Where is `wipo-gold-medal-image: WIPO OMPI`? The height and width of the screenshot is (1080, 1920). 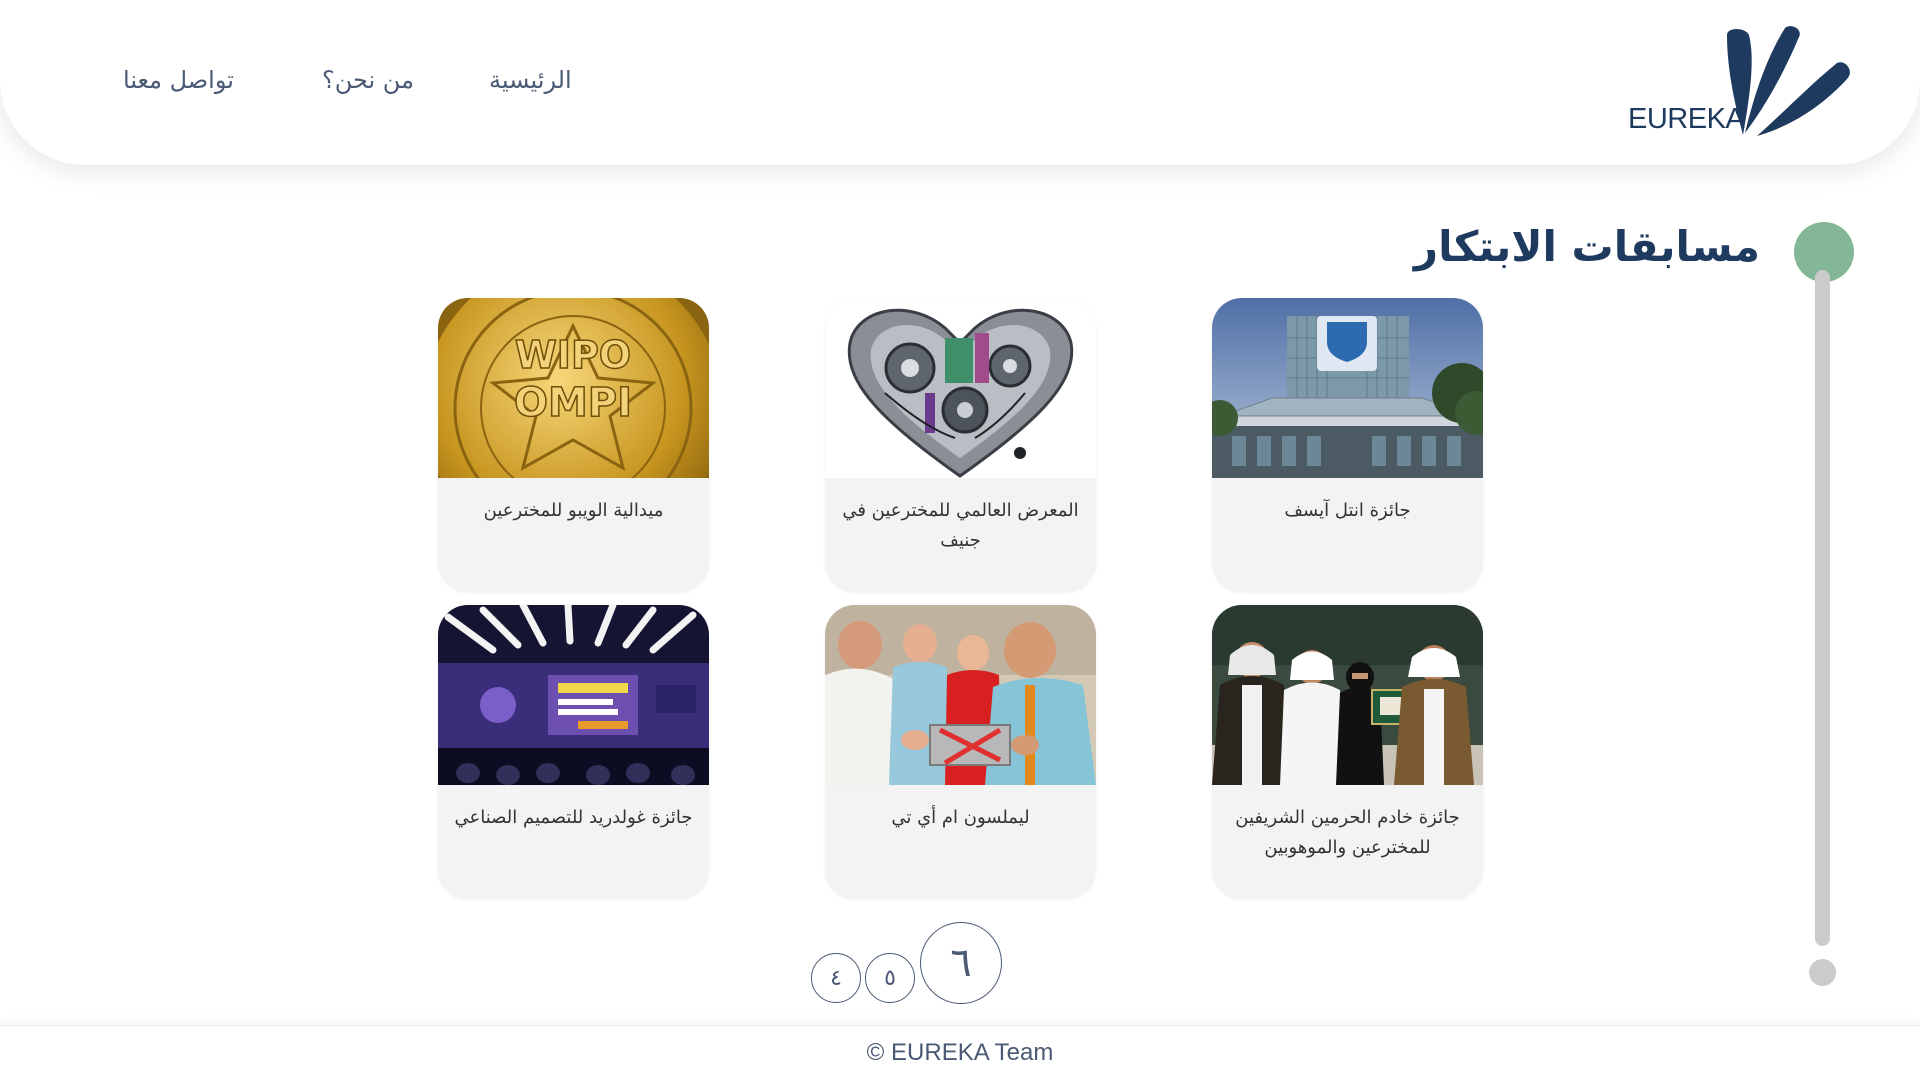
wipo-gold-medal-image: WIPO OMPI is located at coordinates (573, 388).